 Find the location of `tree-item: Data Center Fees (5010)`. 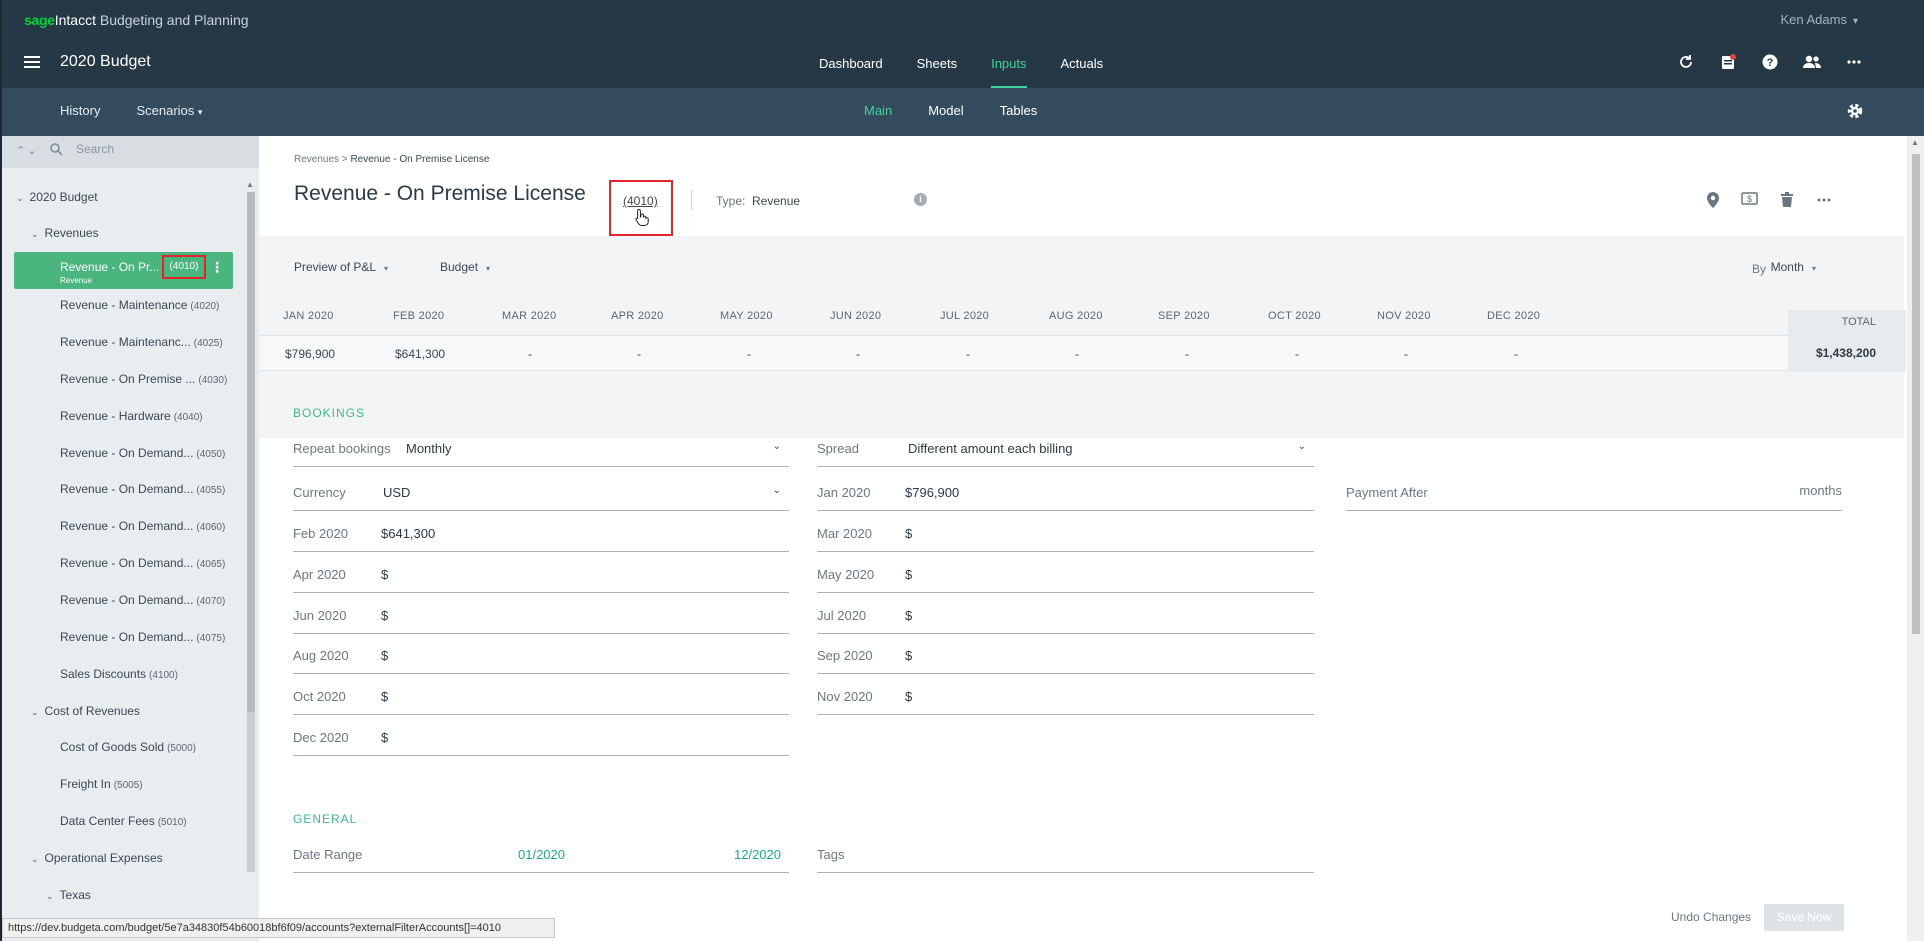

tree-item: Data Center Fees (5010) is located at coordinates (123, 821).